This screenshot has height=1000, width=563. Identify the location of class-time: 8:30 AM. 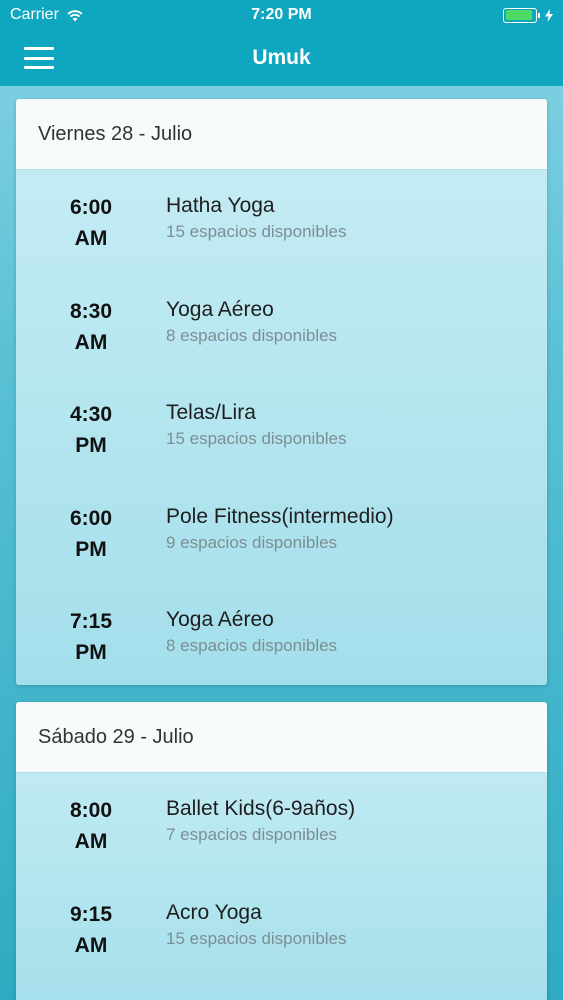
(91, 337).